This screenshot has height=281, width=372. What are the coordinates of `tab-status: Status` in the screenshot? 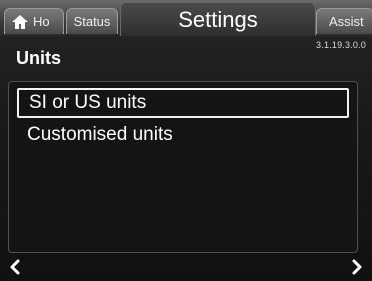 It's located at (92, 21).